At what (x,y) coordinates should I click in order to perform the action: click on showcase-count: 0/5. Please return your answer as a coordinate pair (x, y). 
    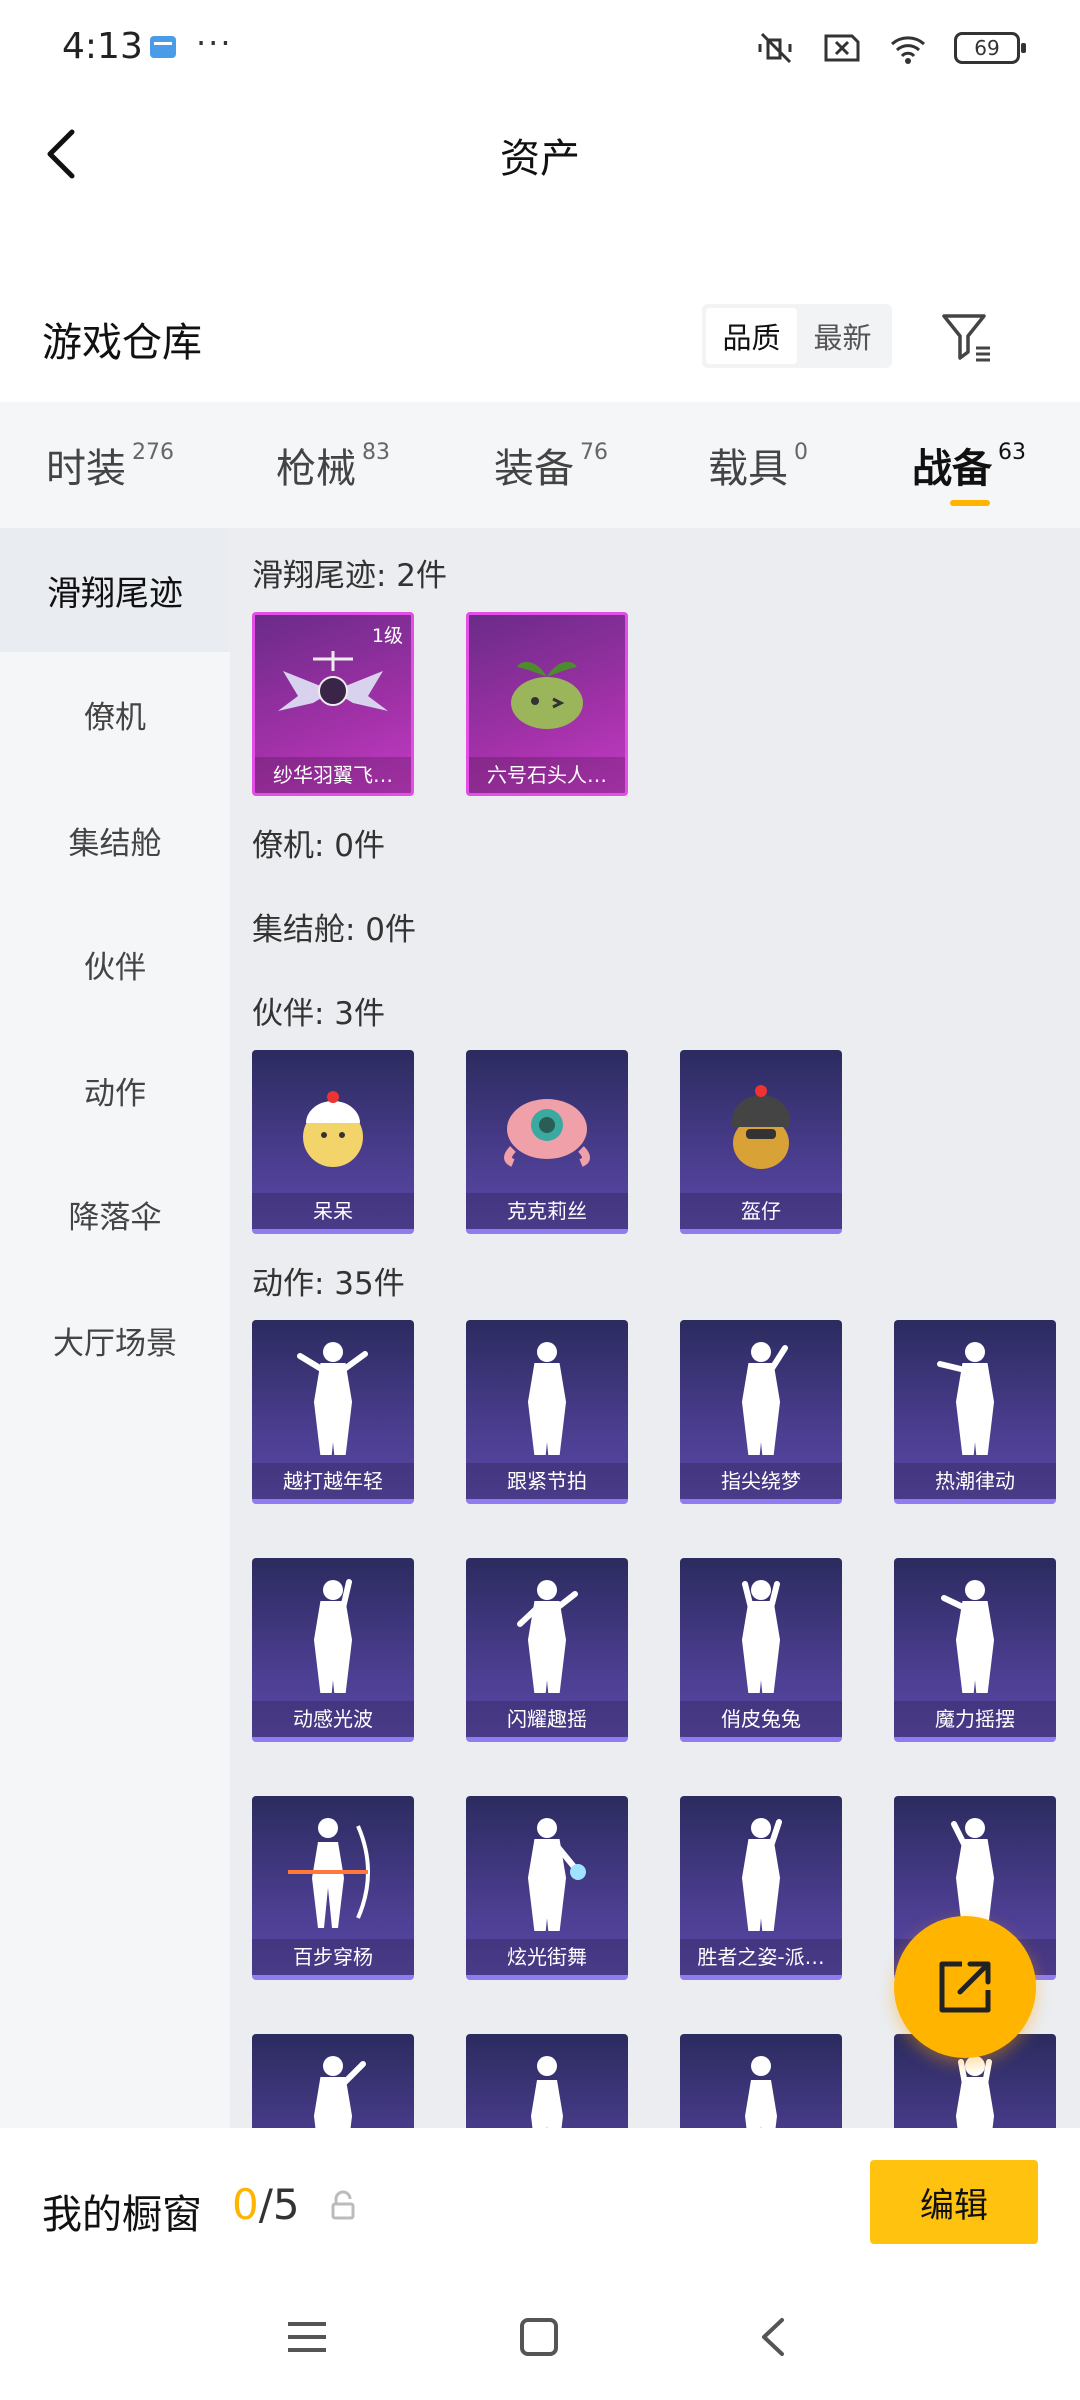
    Looking at the image, I should click on (266, 2204).